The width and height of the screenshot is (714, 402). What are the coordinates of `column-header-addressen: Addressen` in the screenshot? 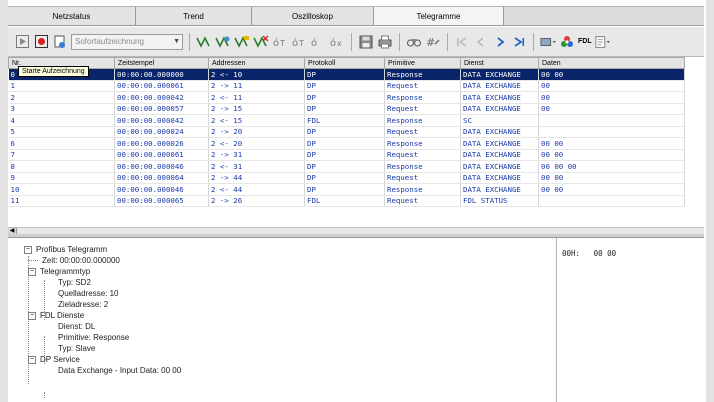 It's located at (256, 63).